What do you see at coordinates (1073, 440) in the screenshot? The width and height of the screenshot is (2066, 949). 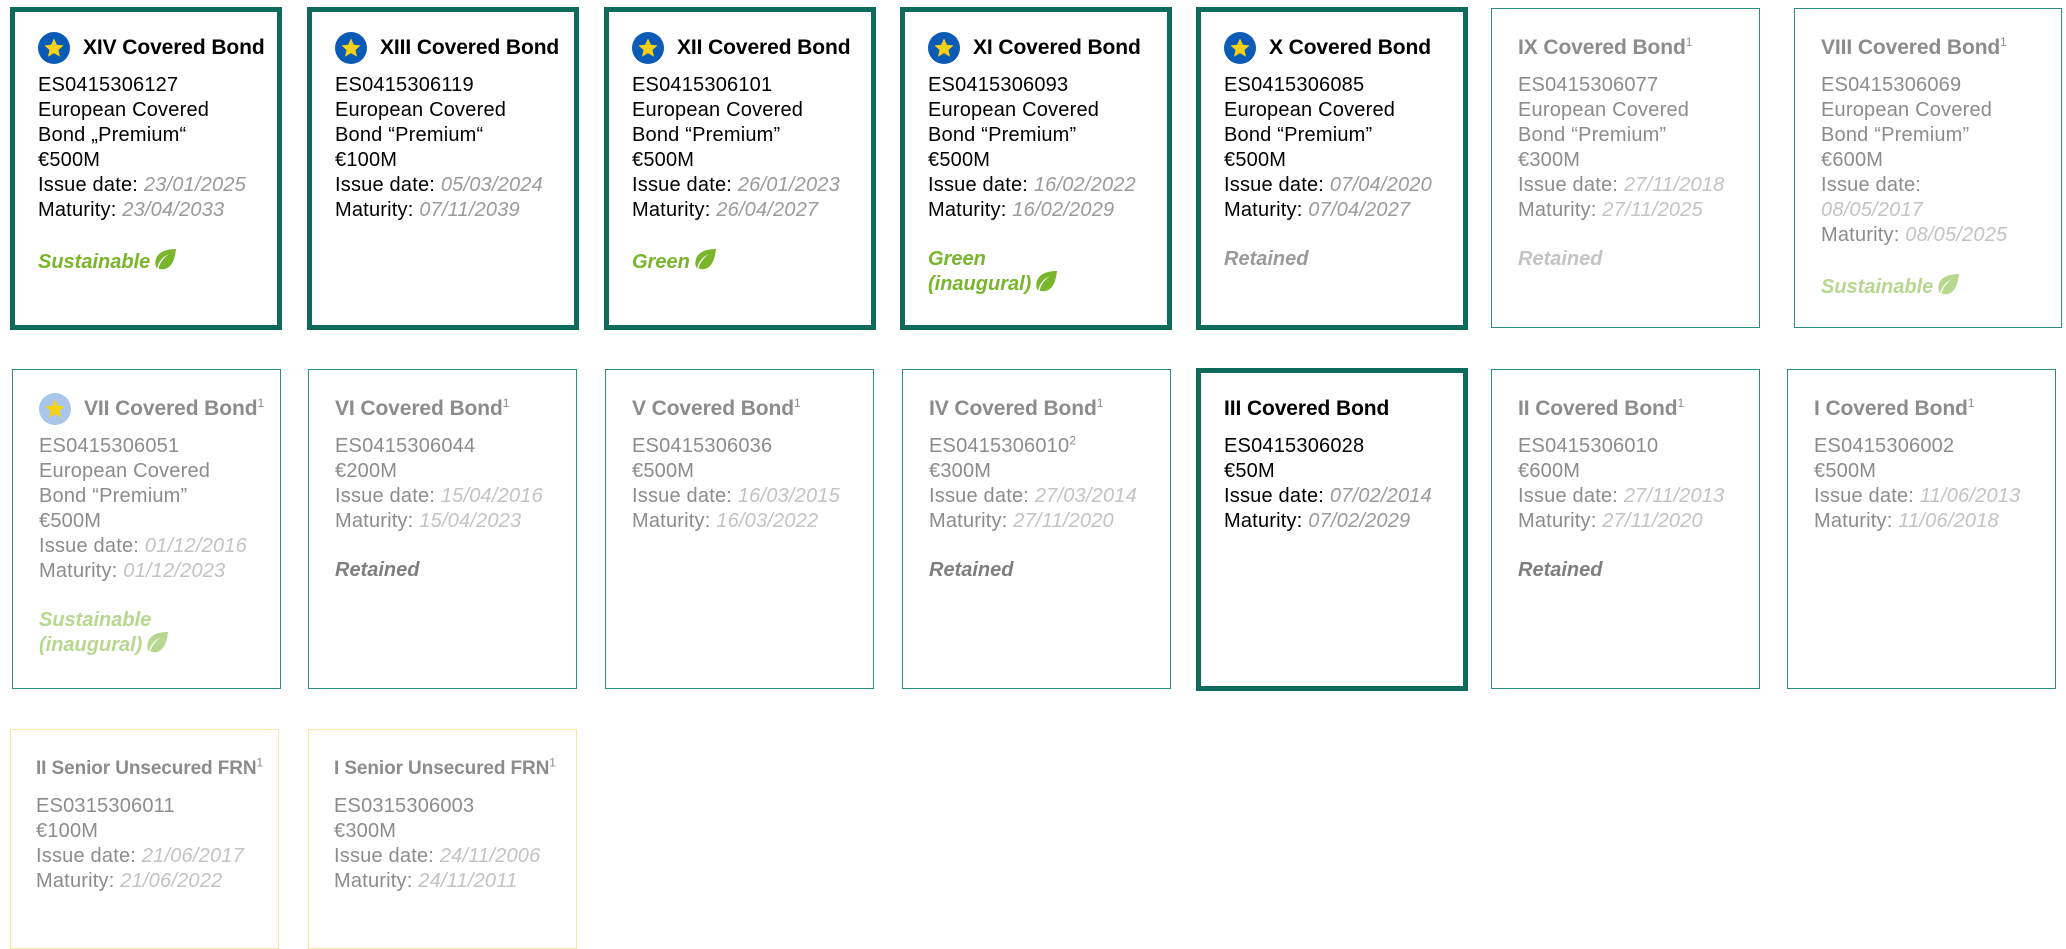 I see `footnote-marker: 2` at bounding box center [1073, 440].